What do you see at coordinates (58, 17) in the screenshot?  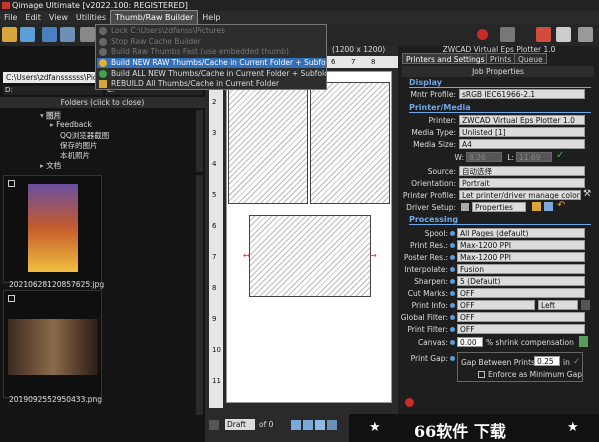 I see `menu-view: View` at bounding box center [58, 17].